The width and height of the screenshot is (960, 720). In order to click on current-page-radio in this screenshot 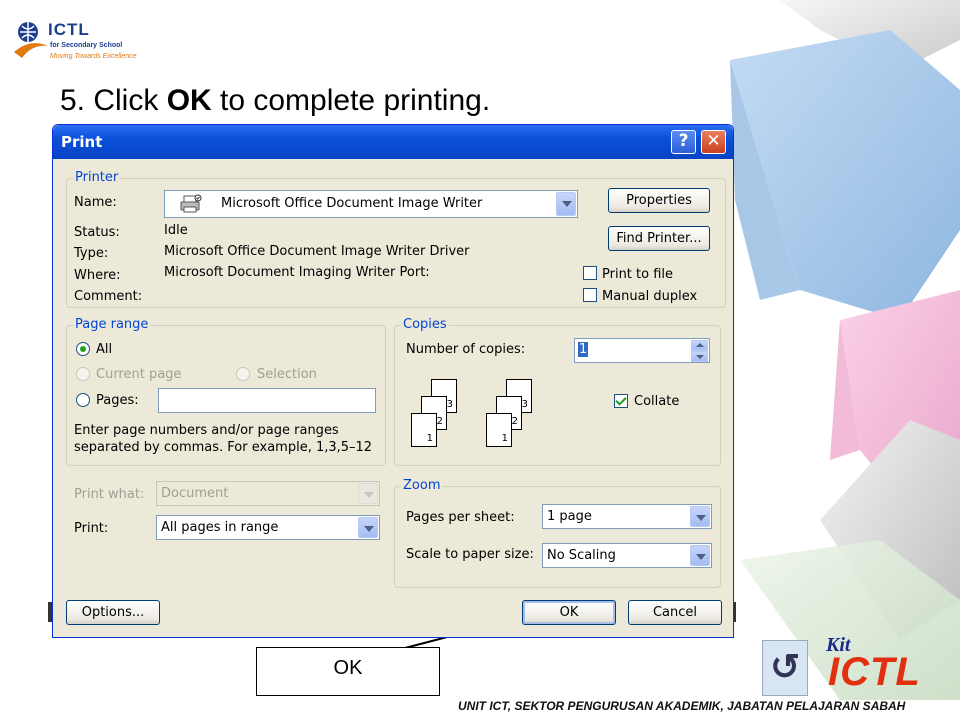, I will do `click(83, 374)`.